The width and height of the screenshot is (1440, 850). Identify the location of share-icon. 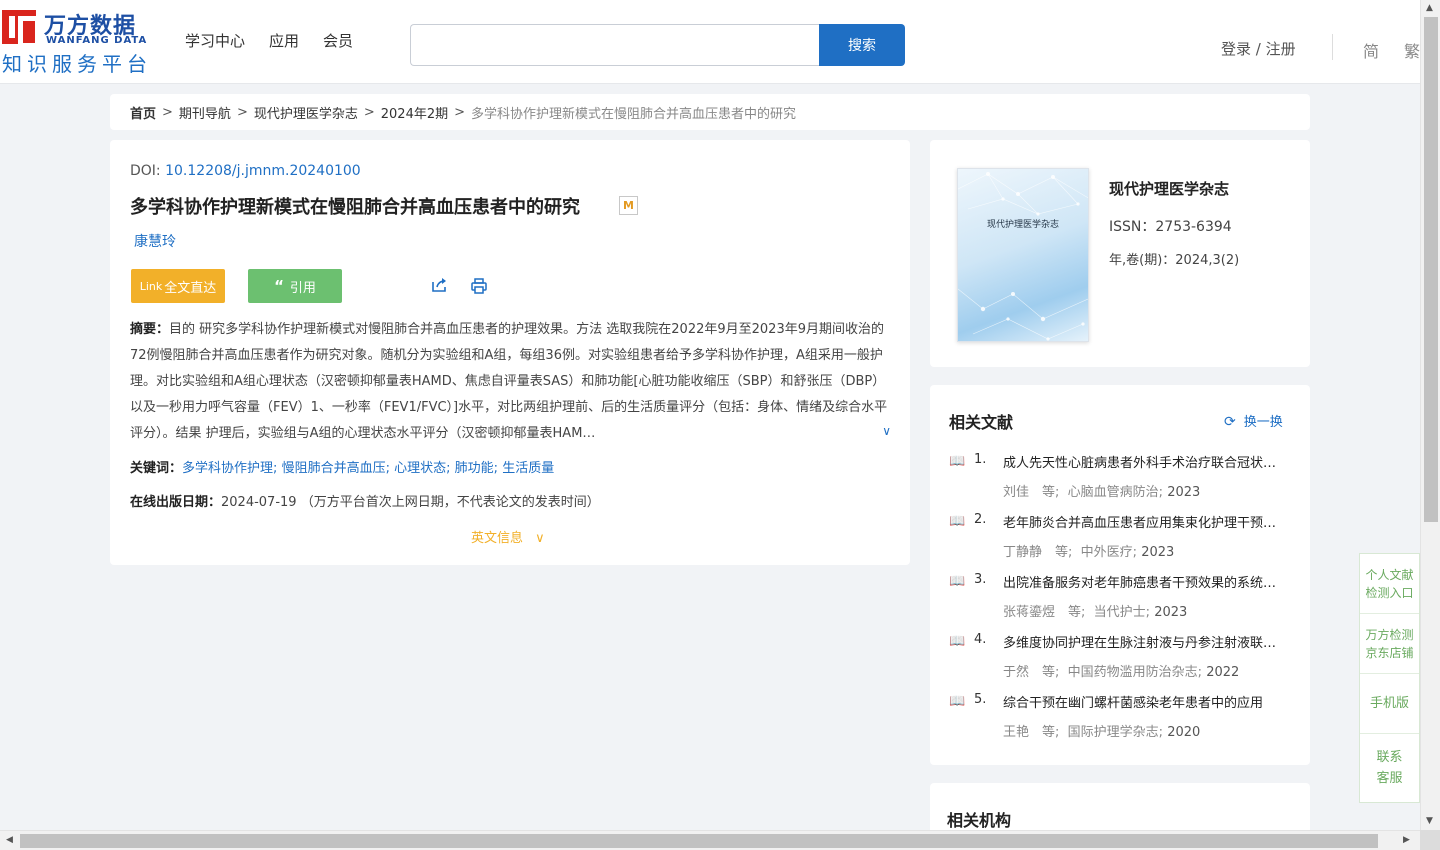
(439, 285).